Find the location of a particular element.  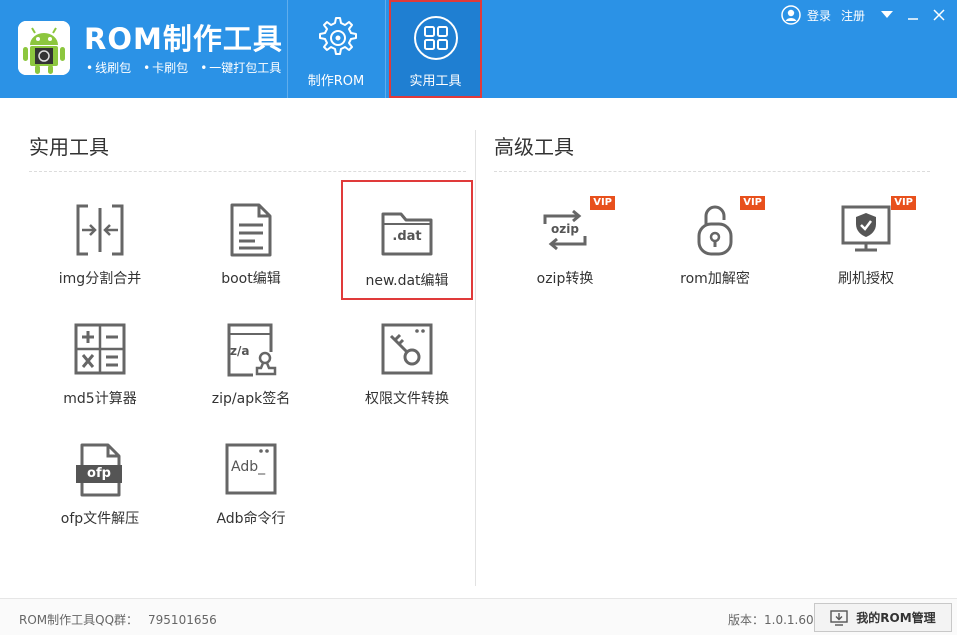

calculator-icon is located at coordinates (100, 349).